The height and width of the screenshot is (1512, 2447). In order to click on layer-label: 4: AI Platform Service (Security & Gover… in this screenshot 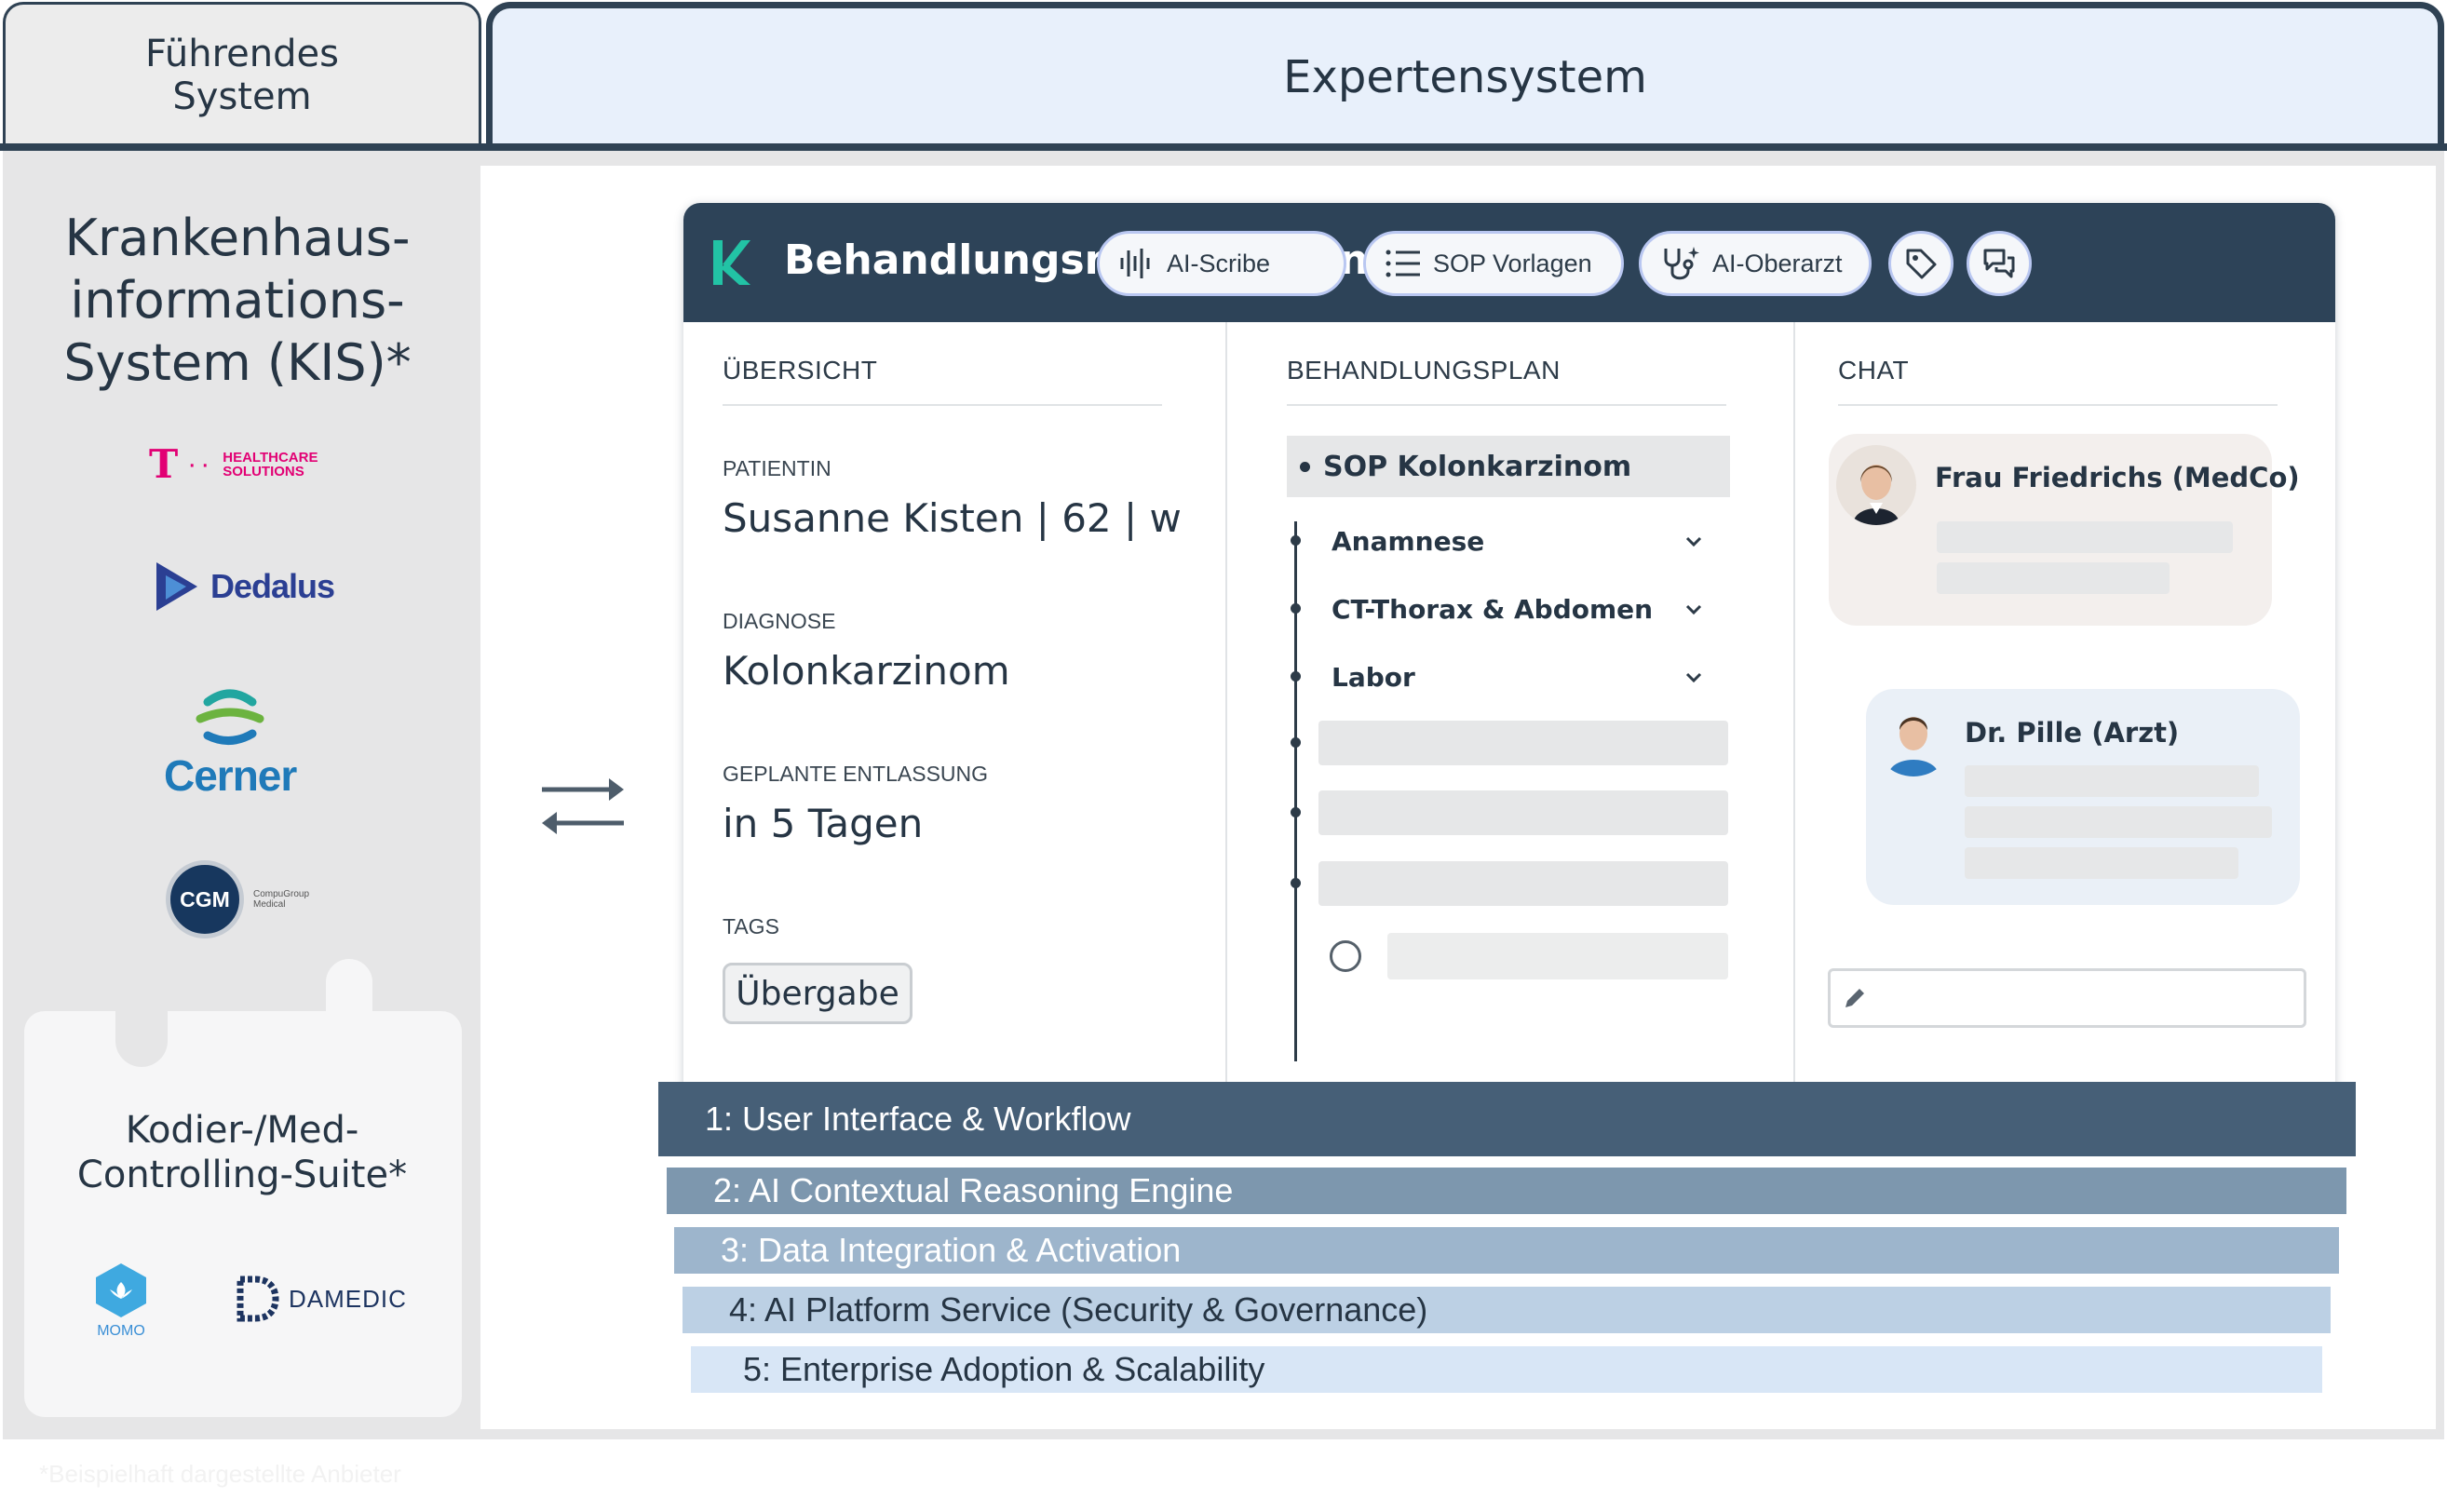, I will do `click(1078, 1310)`.